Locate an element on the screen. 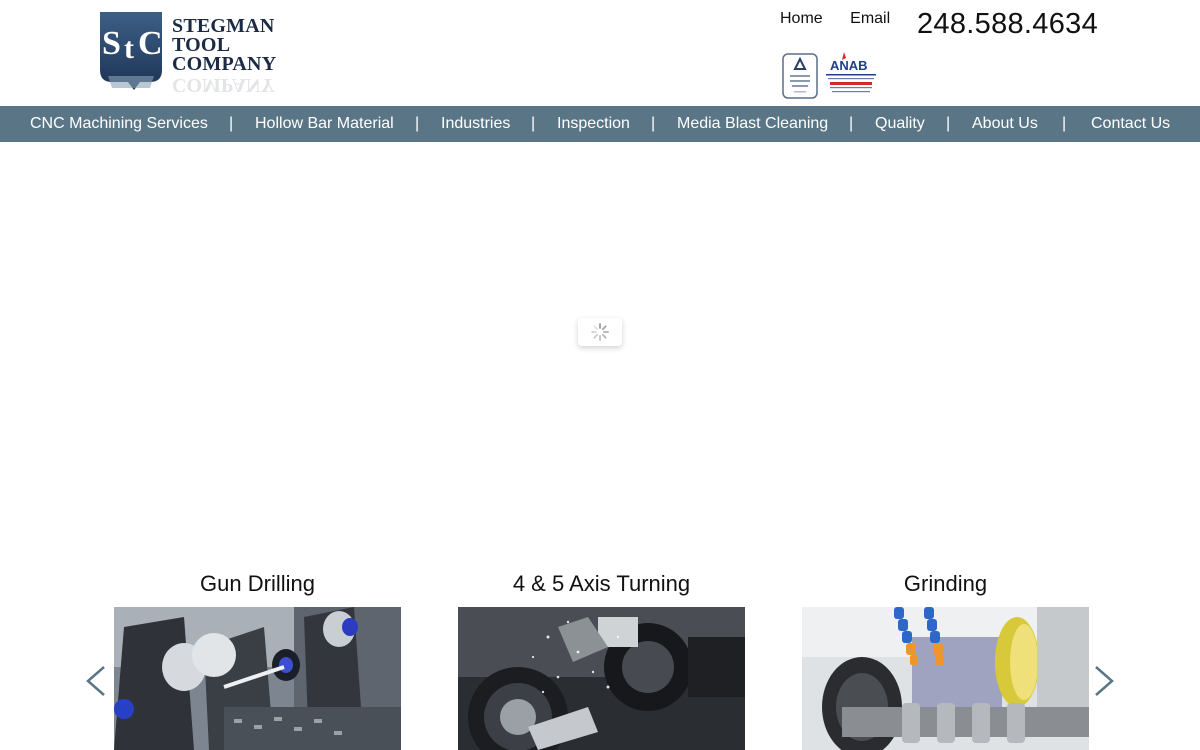 The image size is (1200, 750). axis-turning-photo-icon is located at coordinates (601, 678).